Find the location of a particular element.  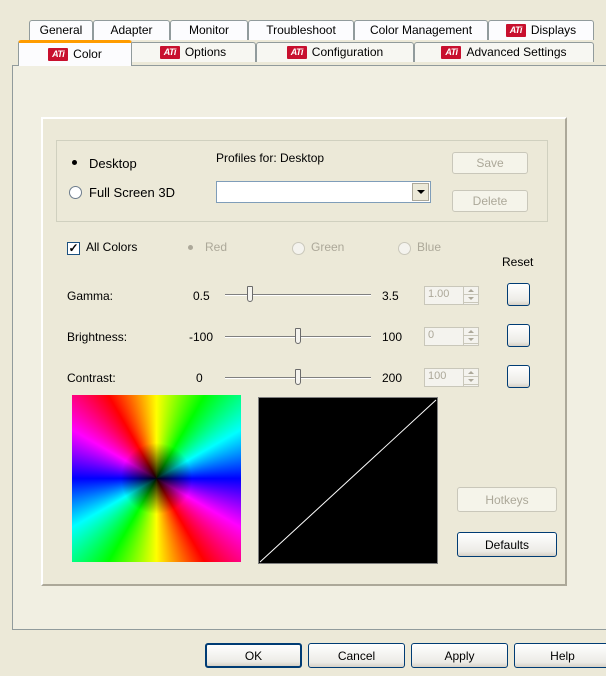

tab-color: ATi Color is located at coordinates (75, 53).